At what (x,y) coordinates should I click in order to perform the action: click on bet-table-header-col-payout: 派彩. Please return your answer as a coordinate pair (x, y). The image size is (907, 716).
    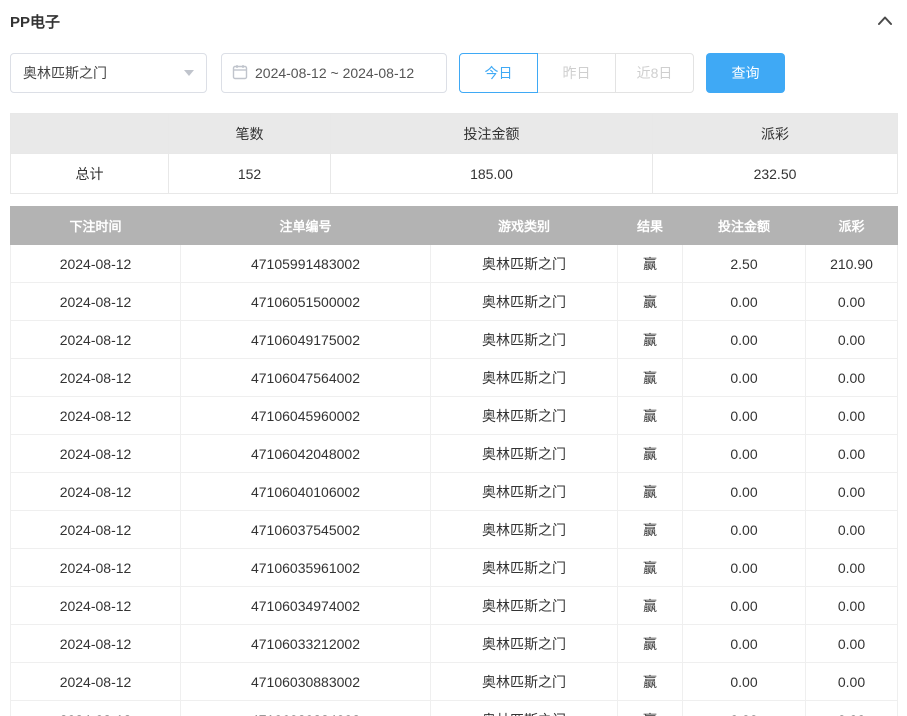
    Looking at the image, I should click on (851, 225).